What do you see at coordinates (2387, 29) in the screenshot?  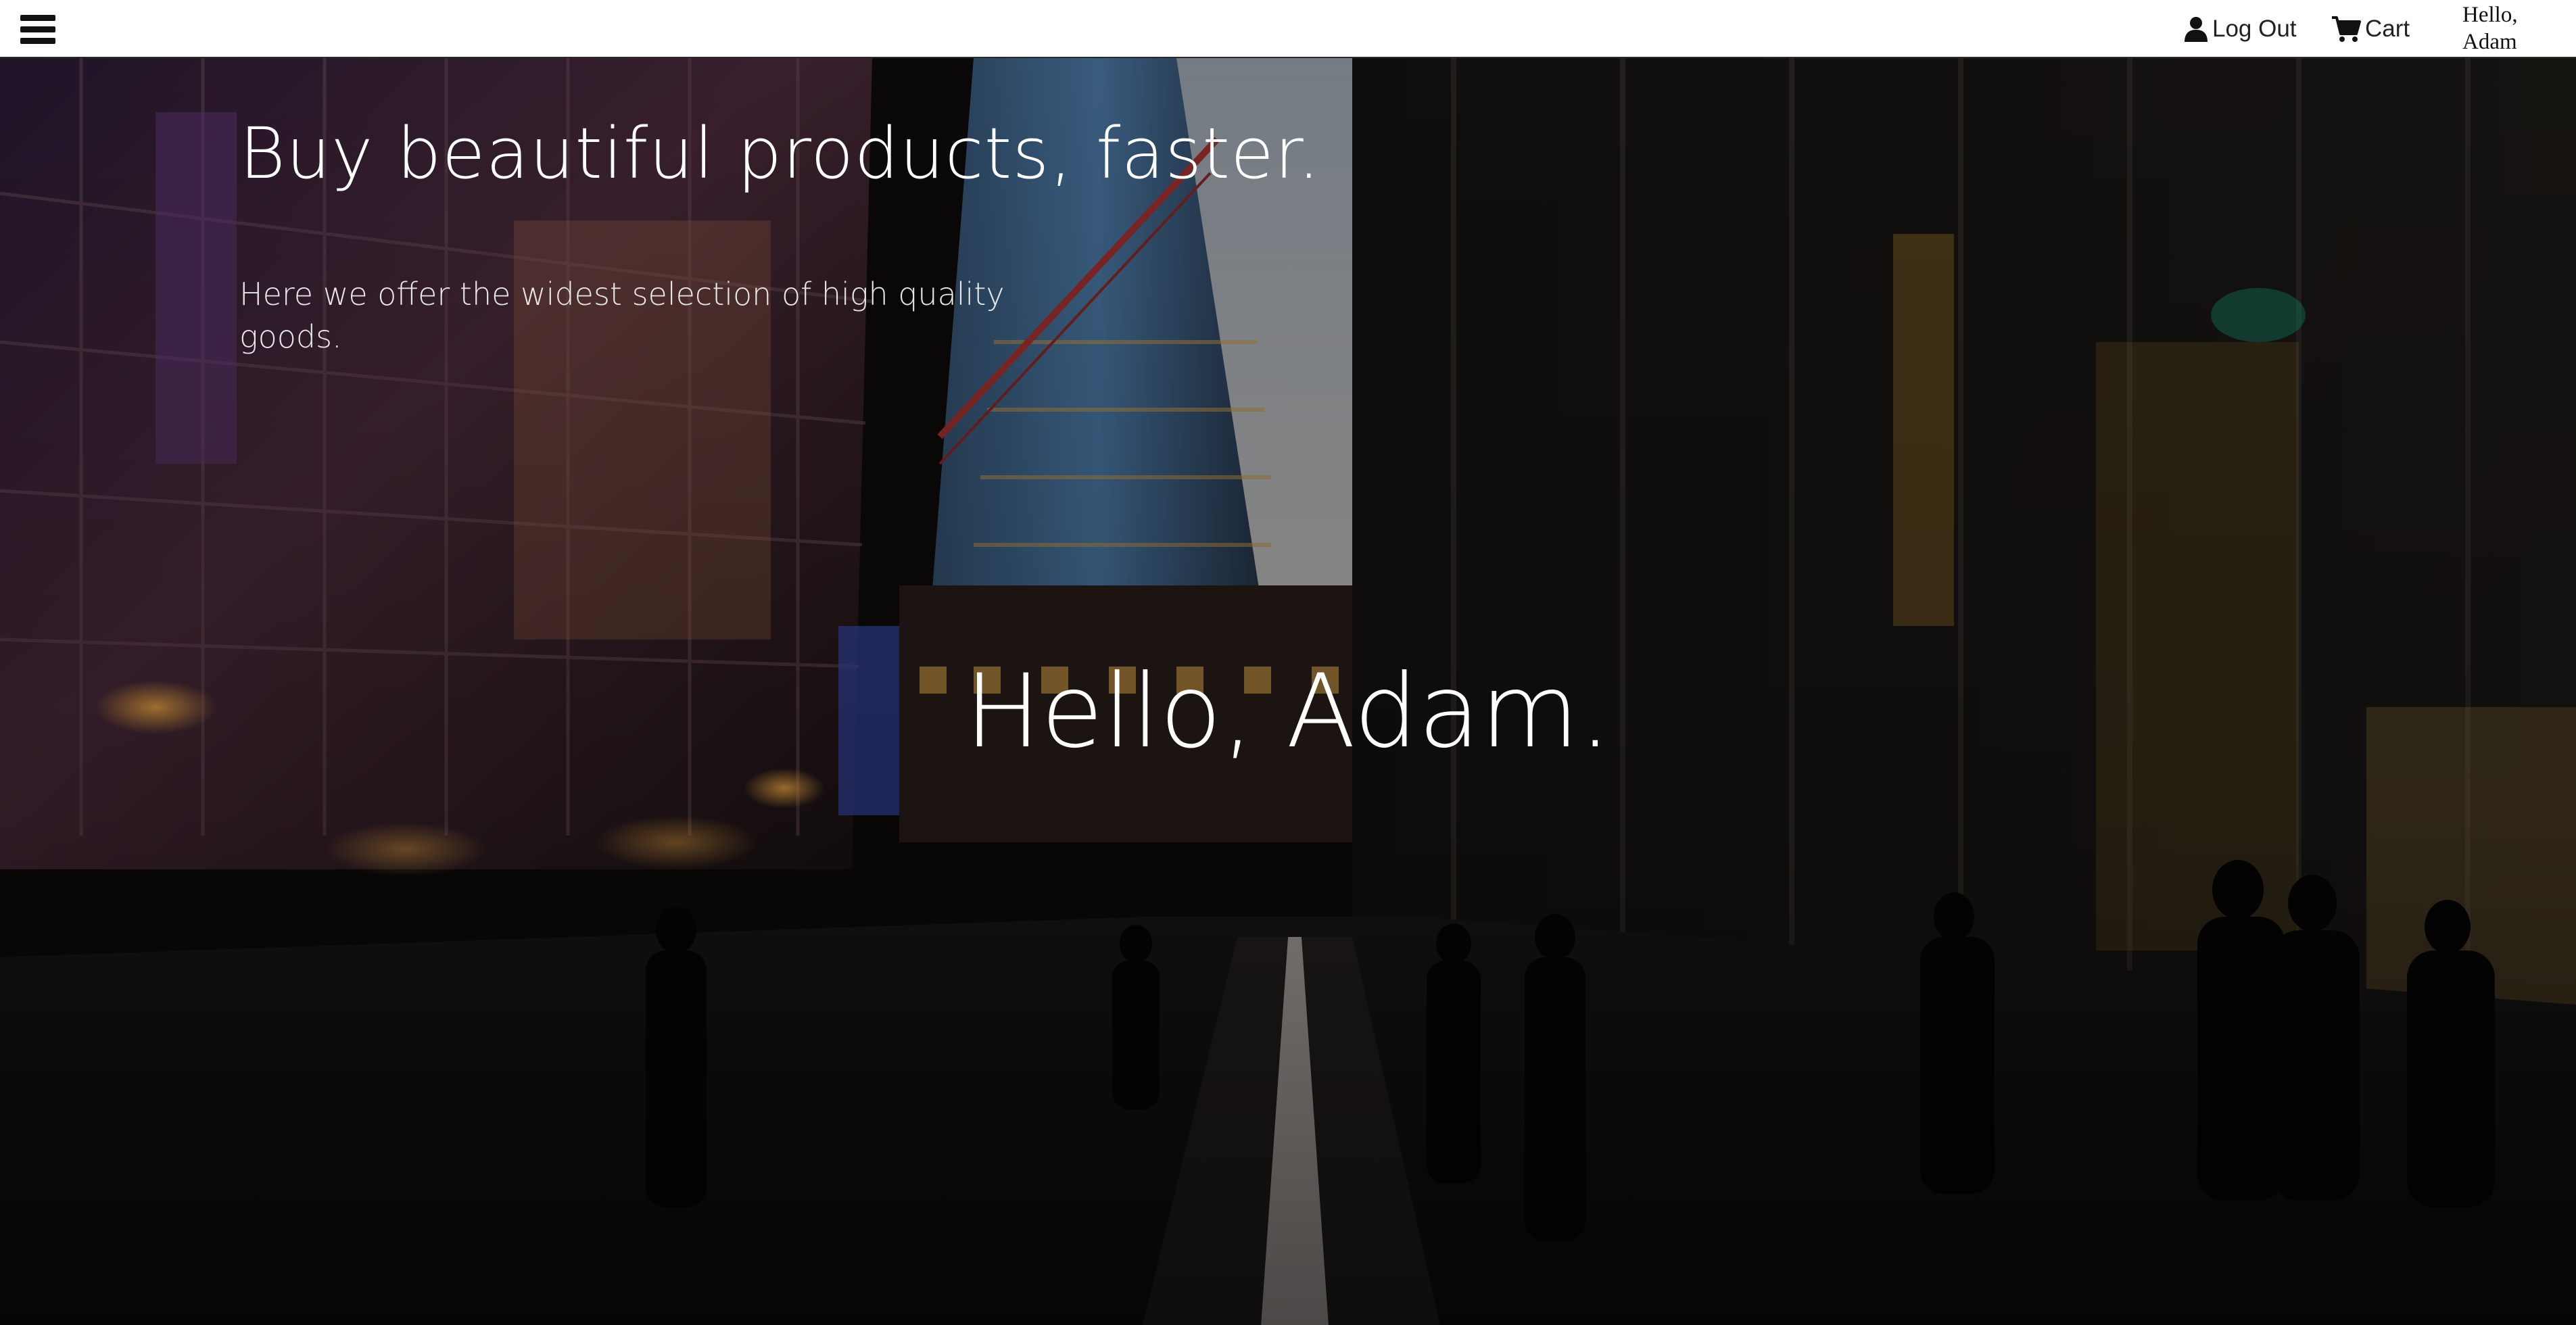 I see `cart-label: Cart` at bounding box center [2387, 29].